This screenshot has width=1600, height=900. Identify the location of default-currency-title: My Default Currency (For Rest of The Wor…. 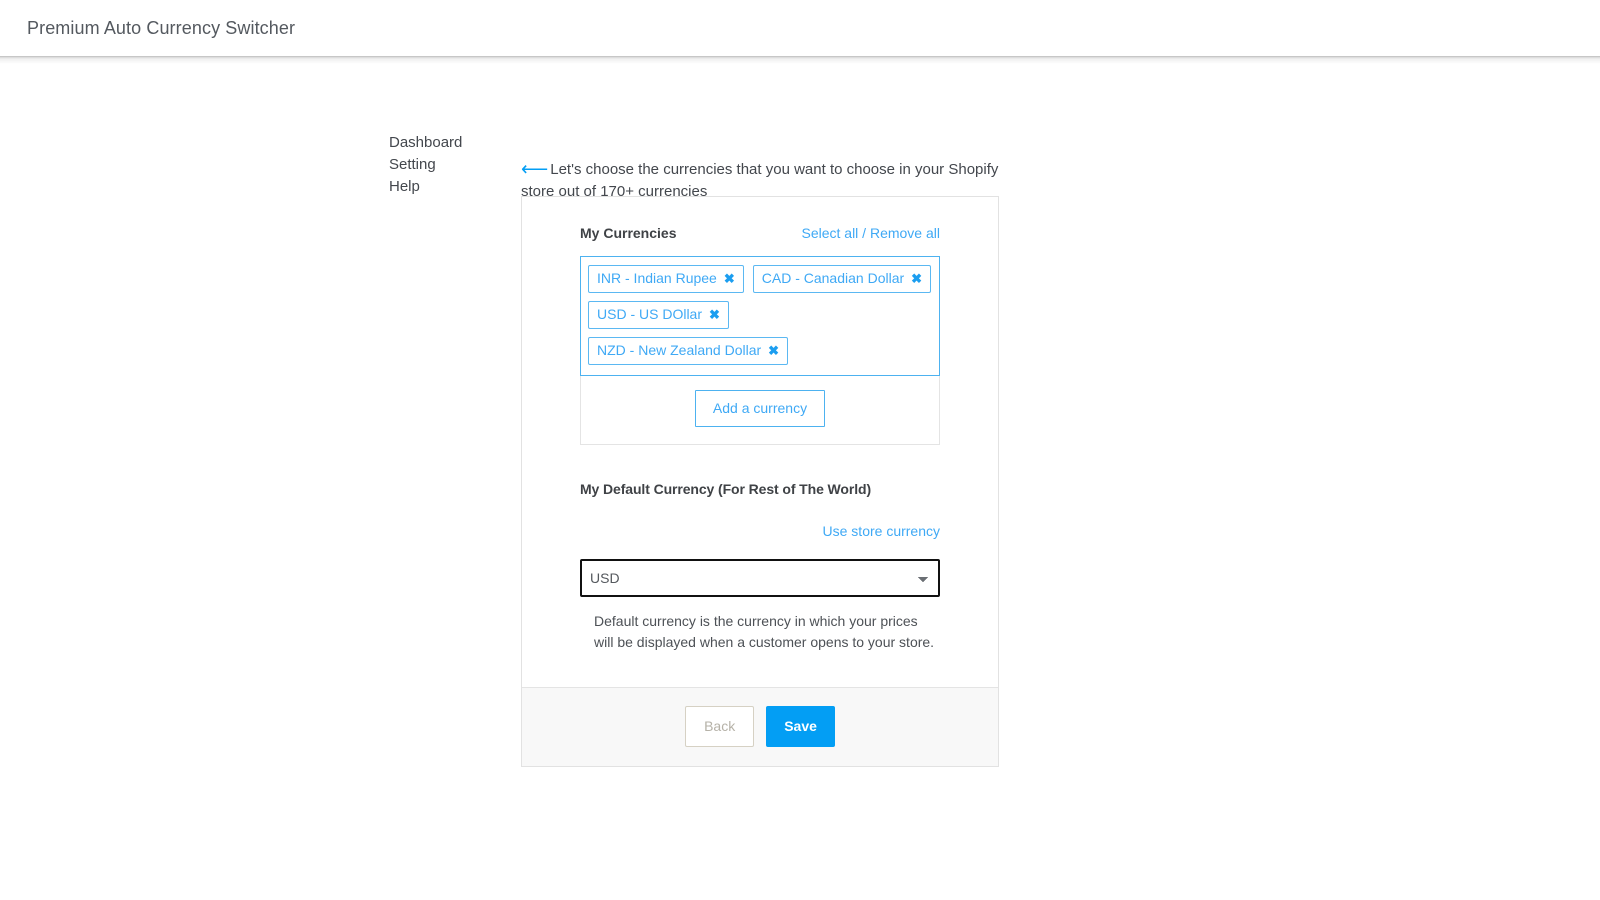
(726, 489).